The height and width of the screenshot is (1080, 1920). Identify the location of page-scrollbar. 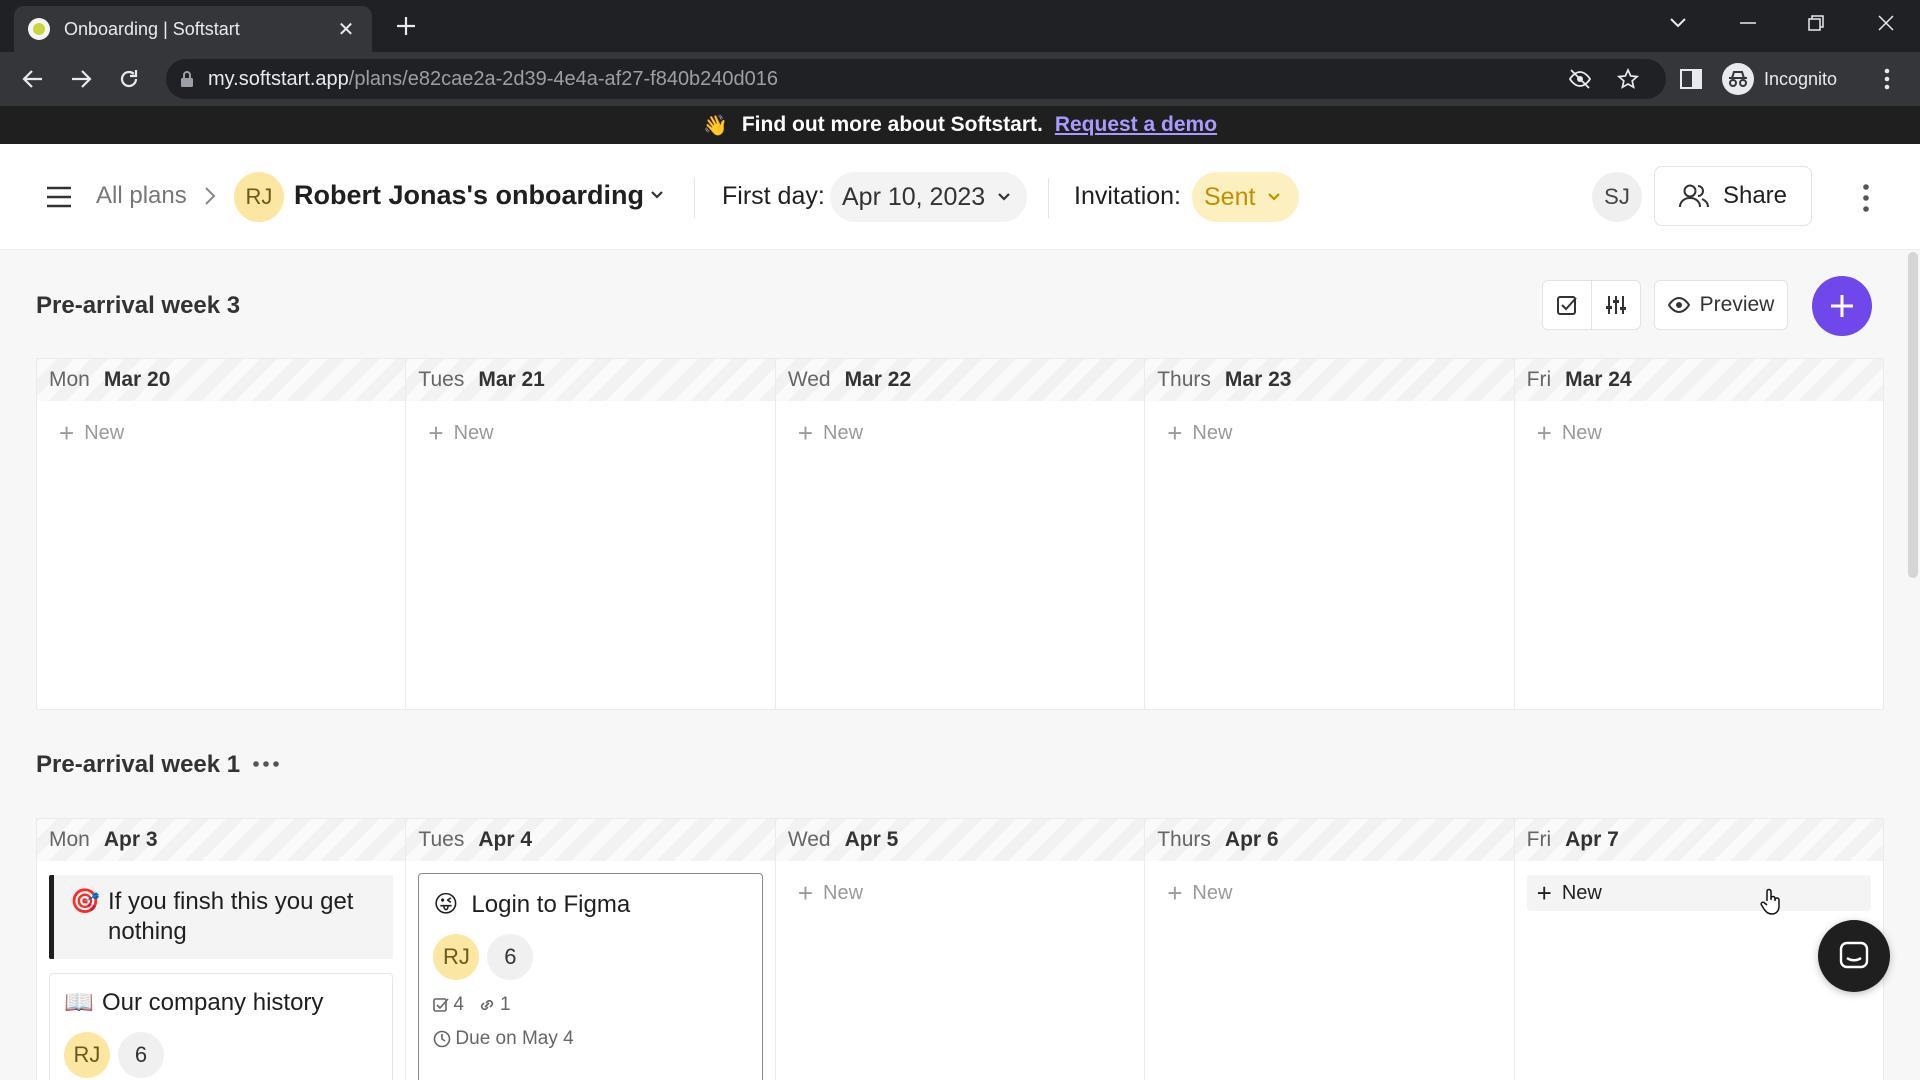
(1913, 415).